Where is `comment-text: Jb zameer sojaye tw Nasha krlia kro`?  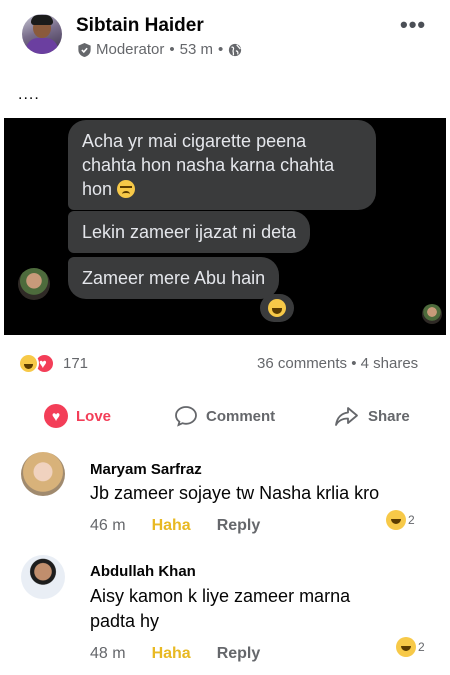 comment-text: Jb zameer sojaye tw Nasha krlia kro is located at coordinates (235, 493).